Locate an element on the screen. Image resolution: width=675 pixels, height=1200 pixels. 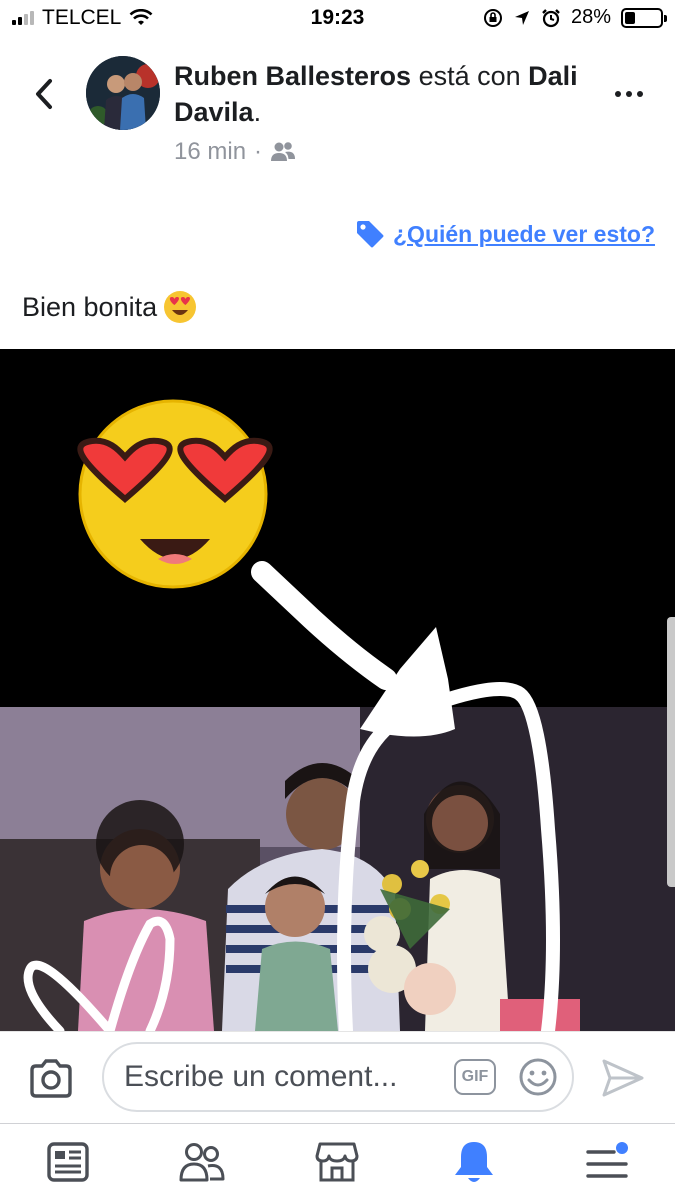
marketplace-icon is located at coordinates (337, 1162).